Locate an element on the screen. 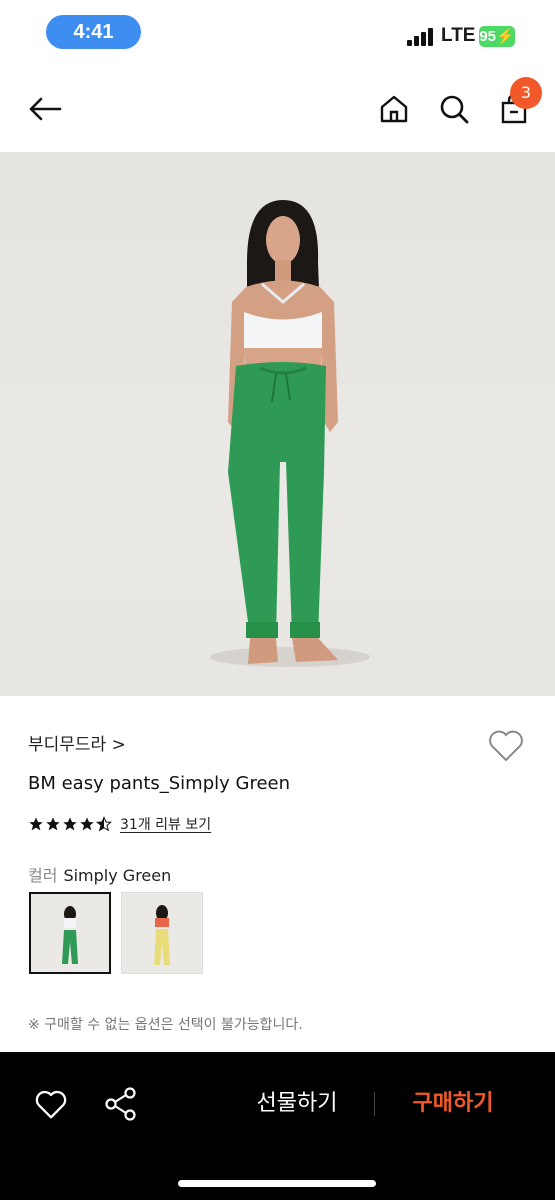  buy-button: 구매하기 is located at coordinates (453, 1104).